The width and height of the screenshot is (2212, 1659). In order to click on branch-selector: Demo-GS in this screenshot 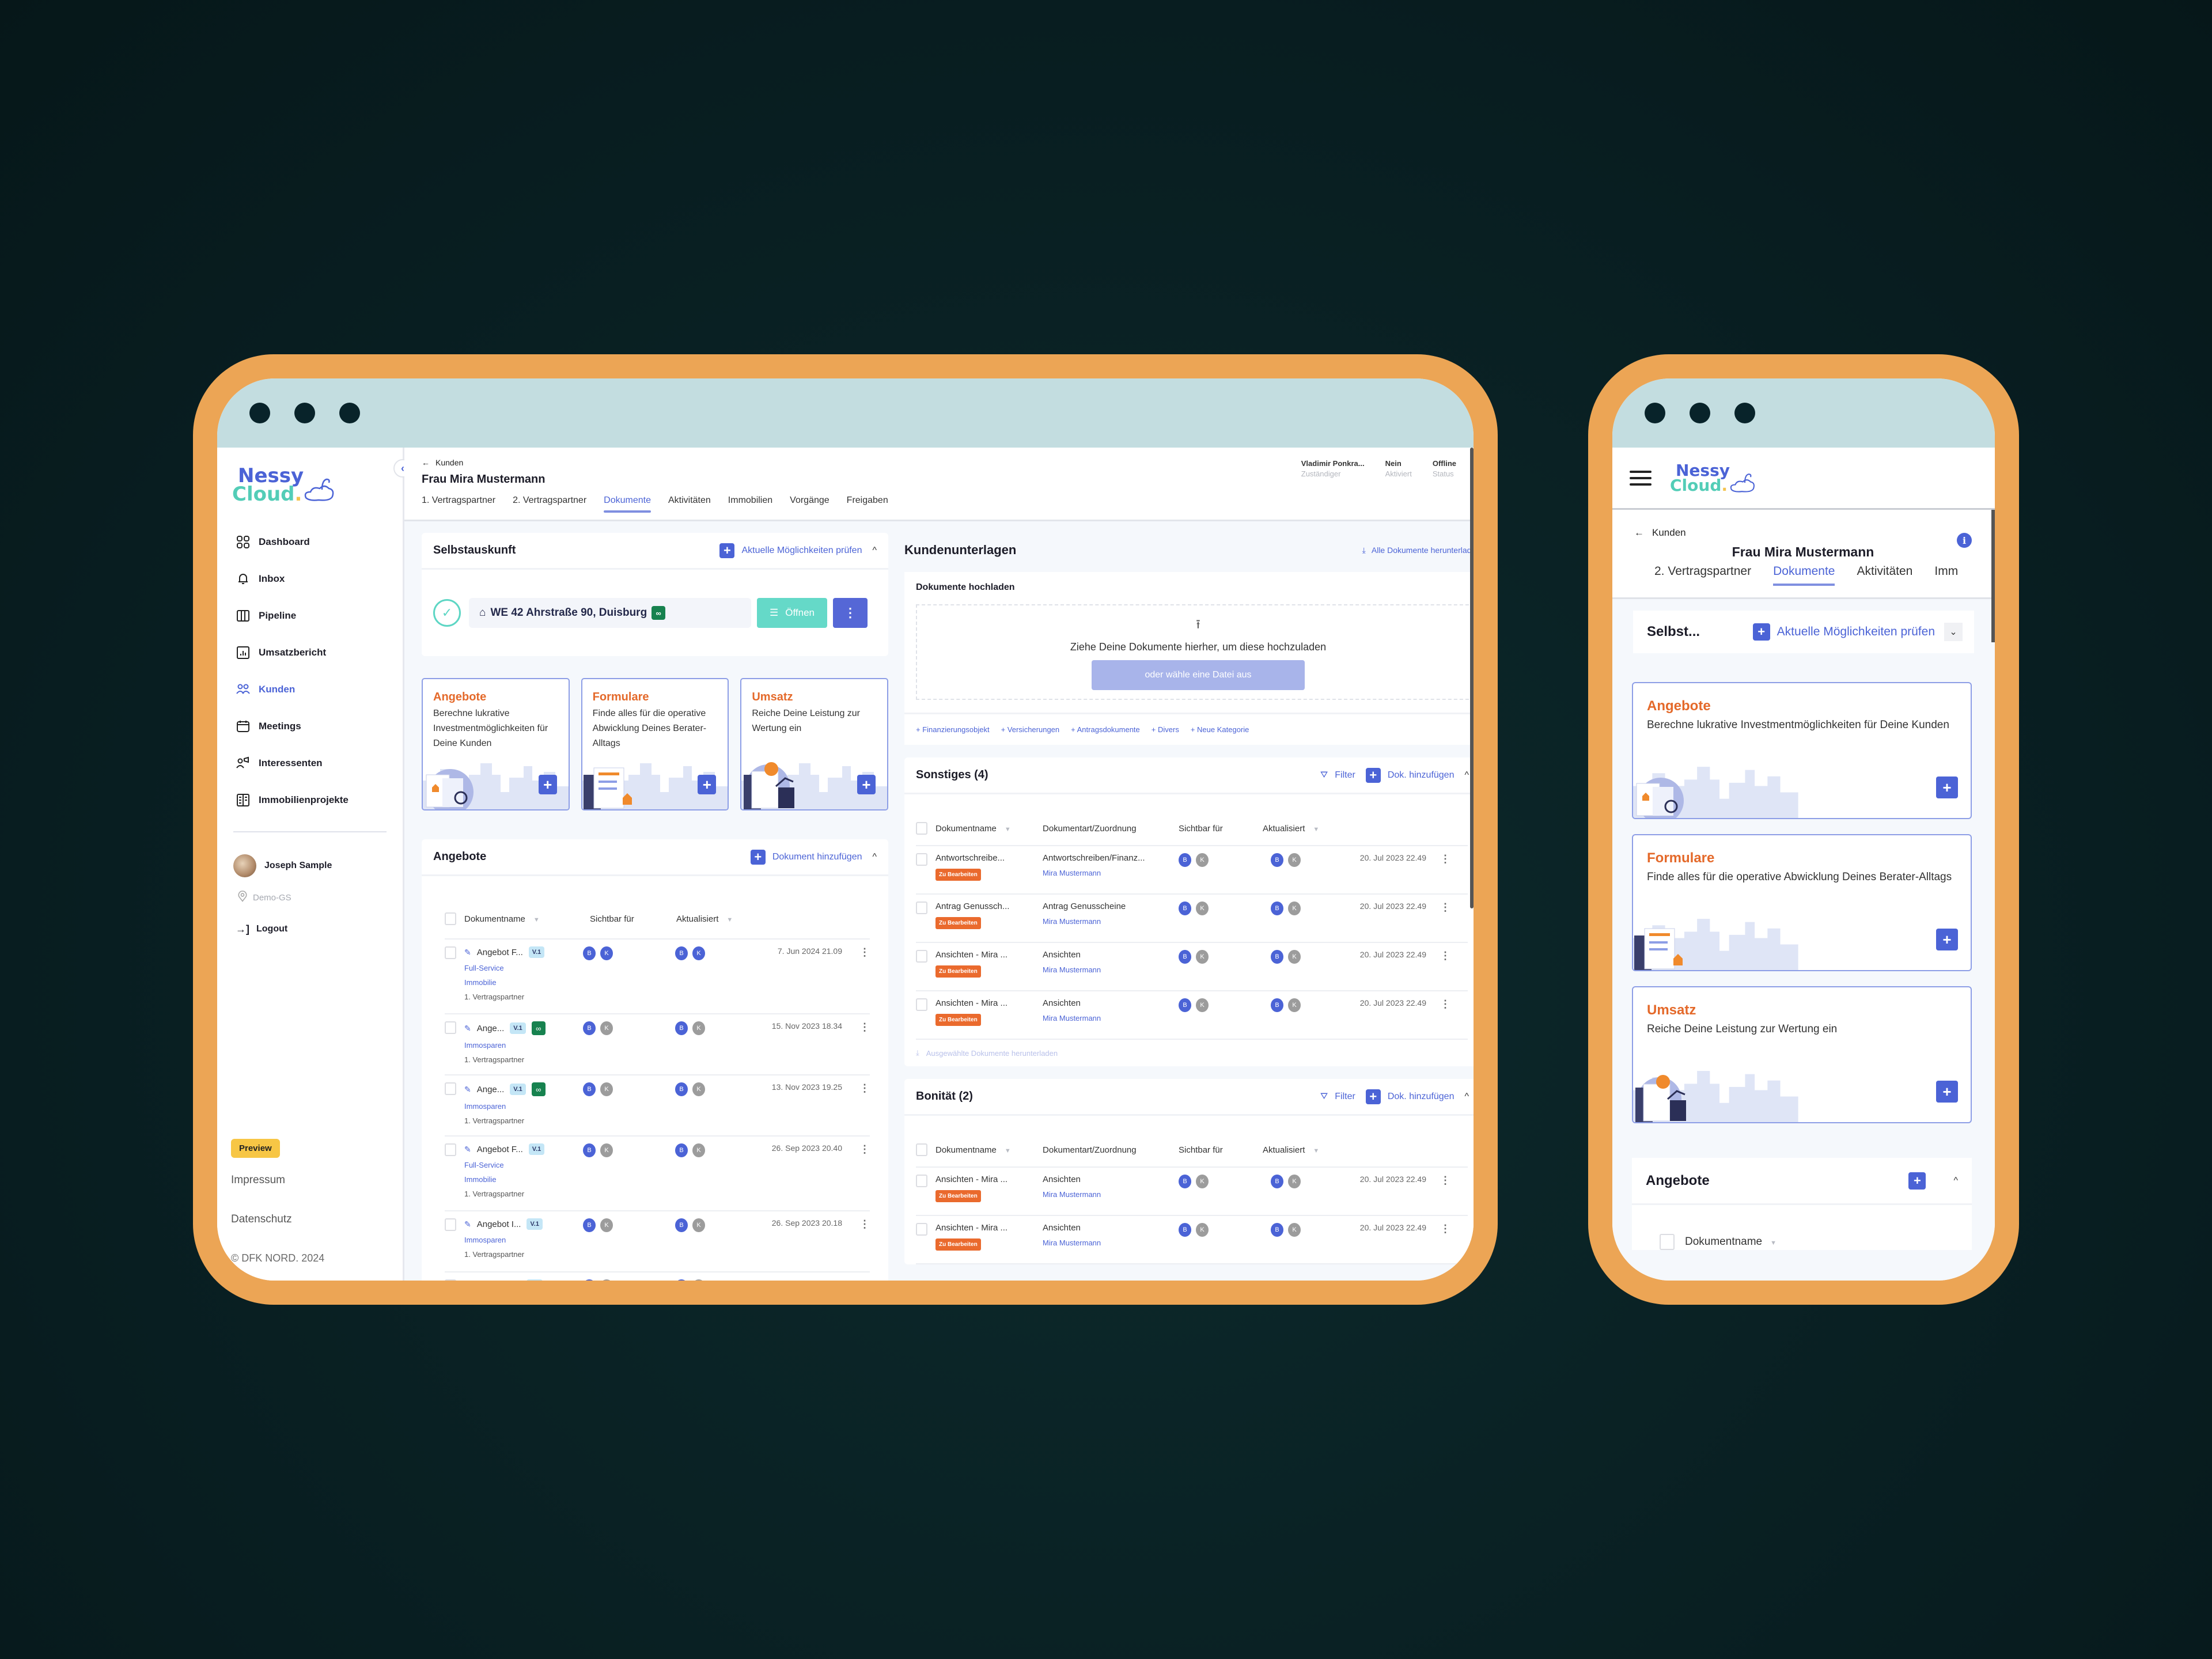, I will do `click(310, 897)`.